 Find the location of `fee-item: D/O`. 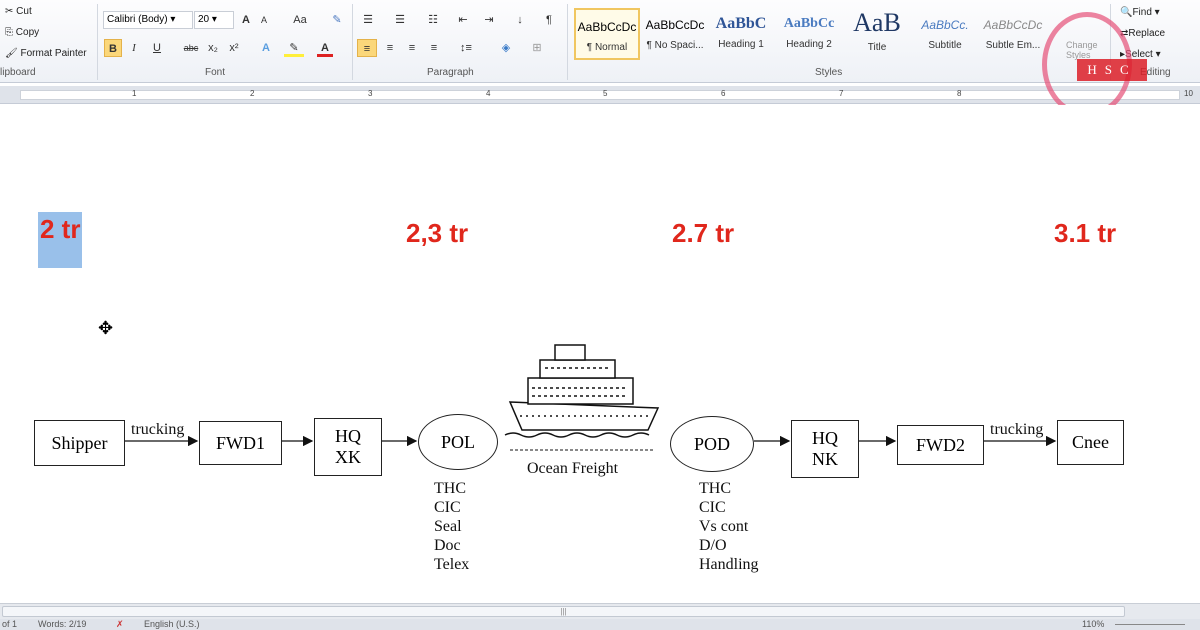

fee-item: D/O is located at coordinates (713, 545).